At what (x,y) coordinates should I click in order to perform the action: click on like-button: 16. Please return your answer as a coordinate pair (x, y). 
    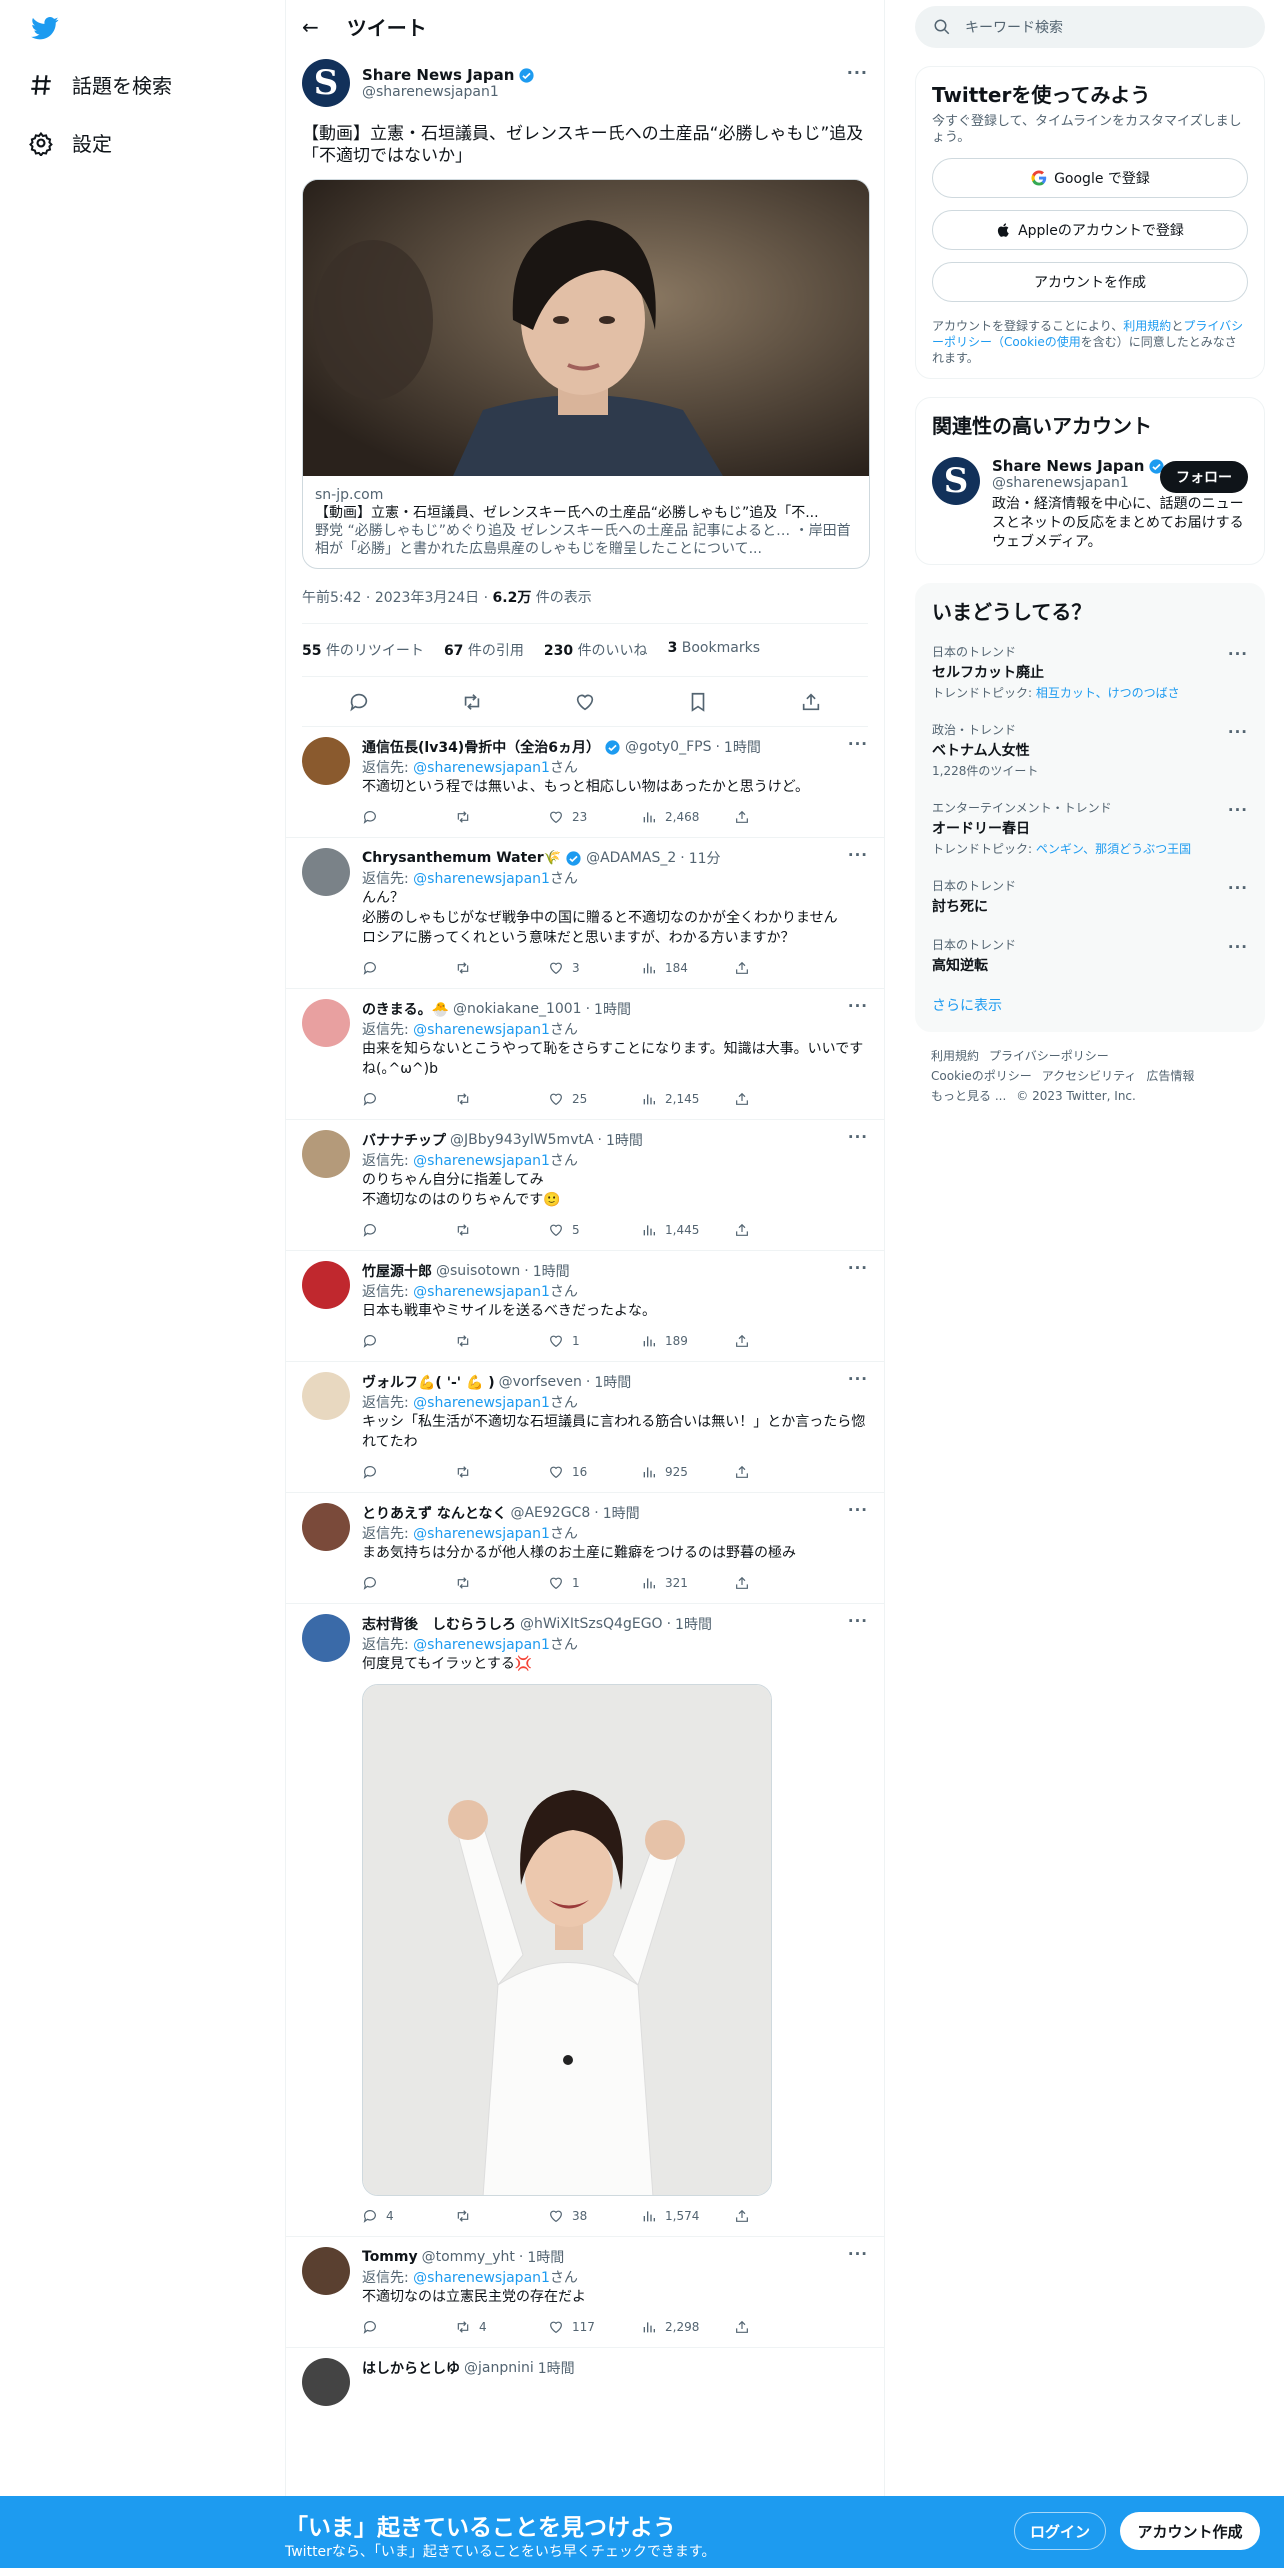
    Looking at the image, I should click on (594, 1472).